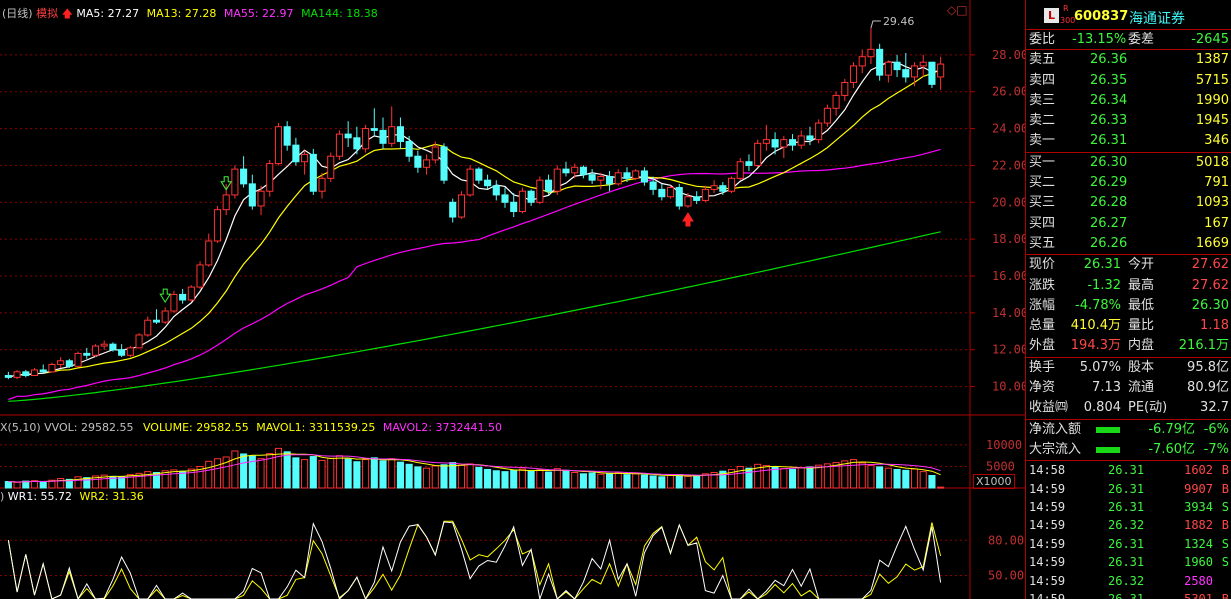 Image resolution: width=1231 pixels, height=599 pixels. I want to click on ask-label: 卖五, so click(1042, 60).